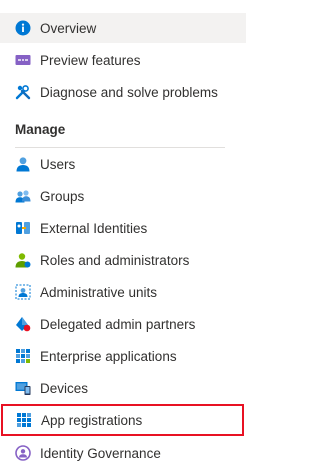 This screenshot has width=320, height=474. Describe the element at coordinates (23, 164) in the screenshot. I see `user-icon` at that location.